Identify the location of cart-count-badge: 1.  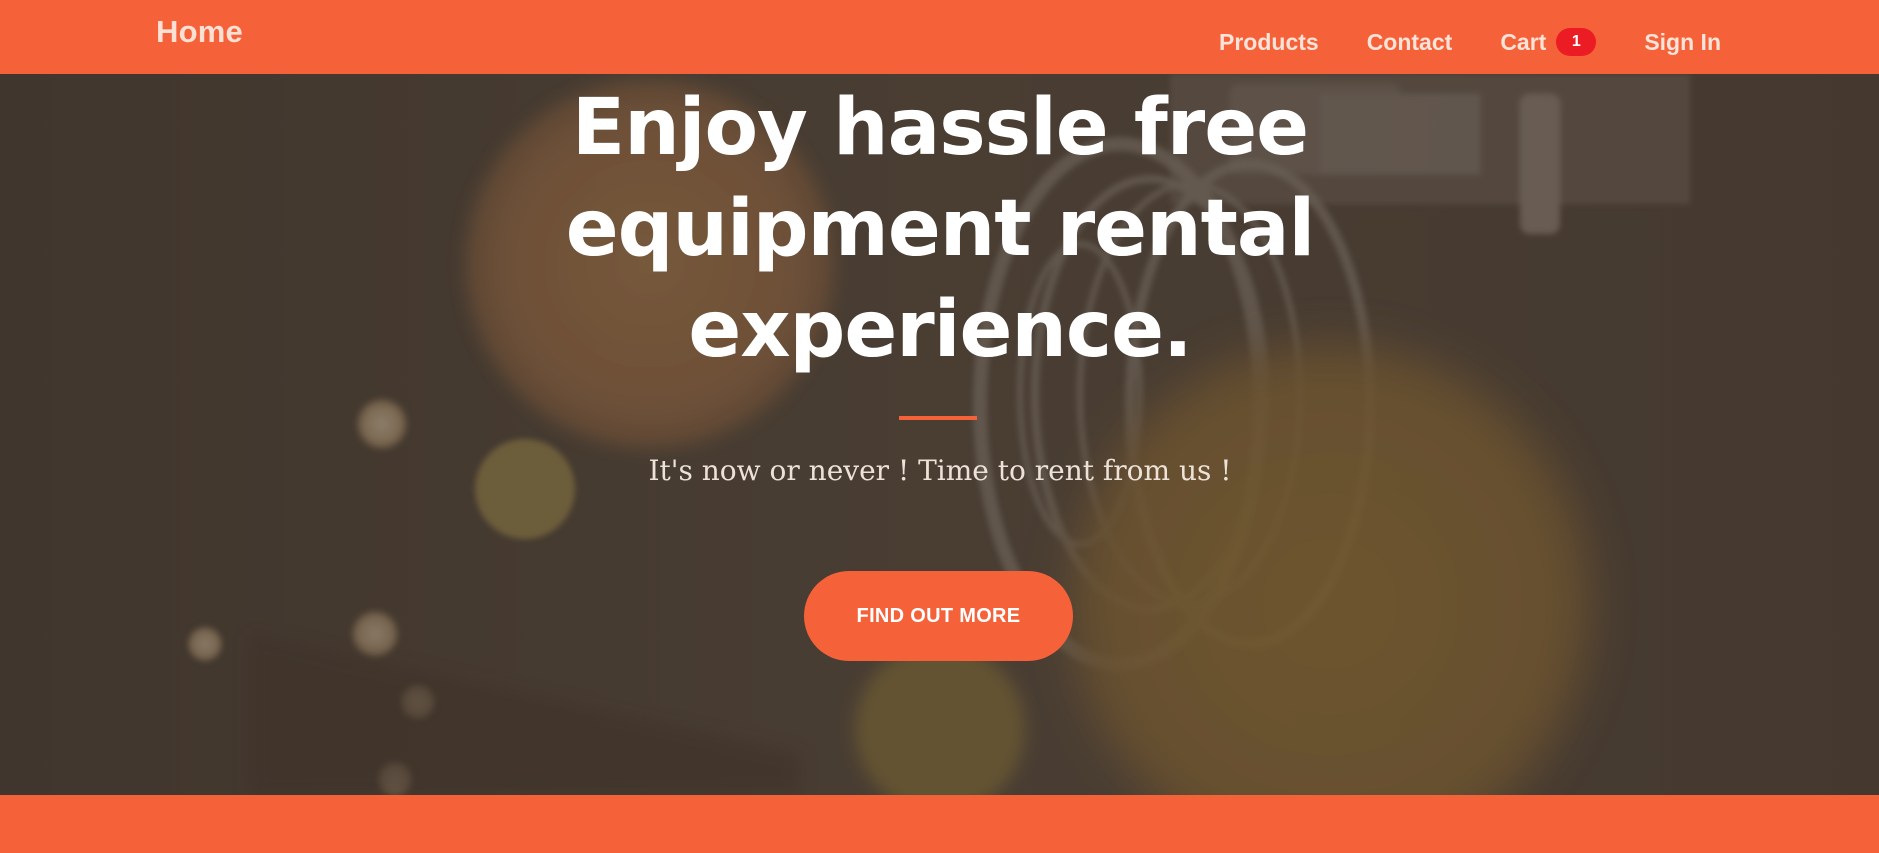
(1576, 42).